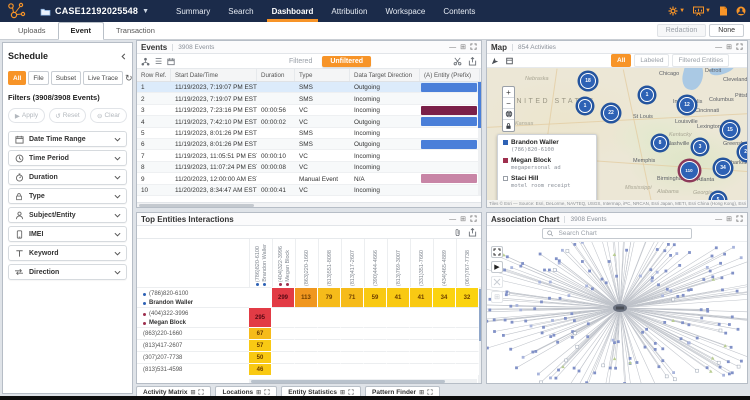 This screenshot has width=750, height=400. What do you see at coordinates (660, 143) in the screenshot?
I see `map-marker: 8` at bounding box center [660, 143].